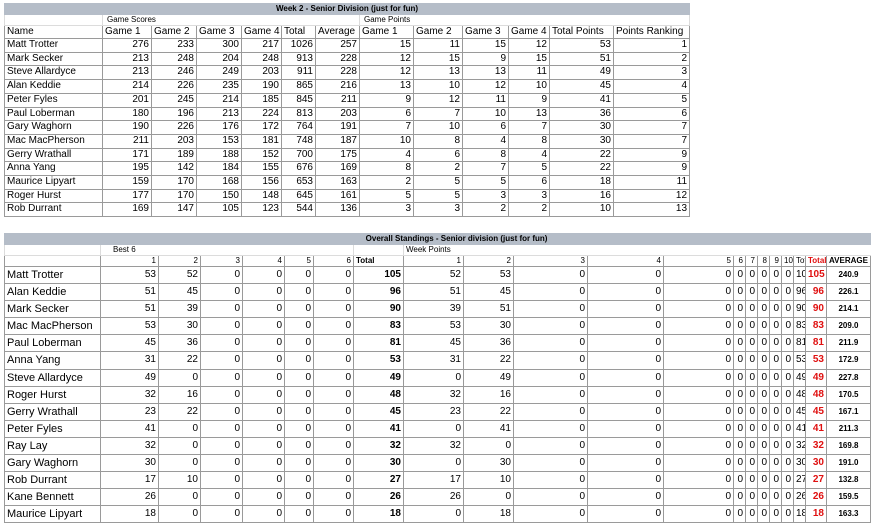 This screenshot has width=871, height=523. I want to click on player-name-cell: Maurice Lipyart, so click(52, 514).